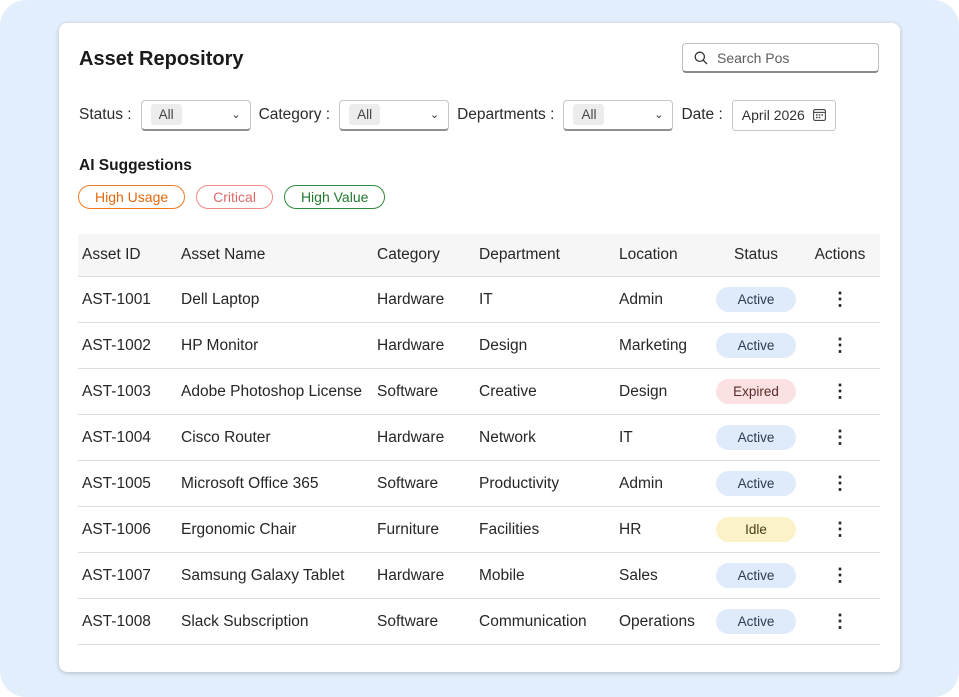  What do you see at coordinates (756, 255) in the screenshot?
I see `column-header-status: Status` at bounding box center [756, 255].